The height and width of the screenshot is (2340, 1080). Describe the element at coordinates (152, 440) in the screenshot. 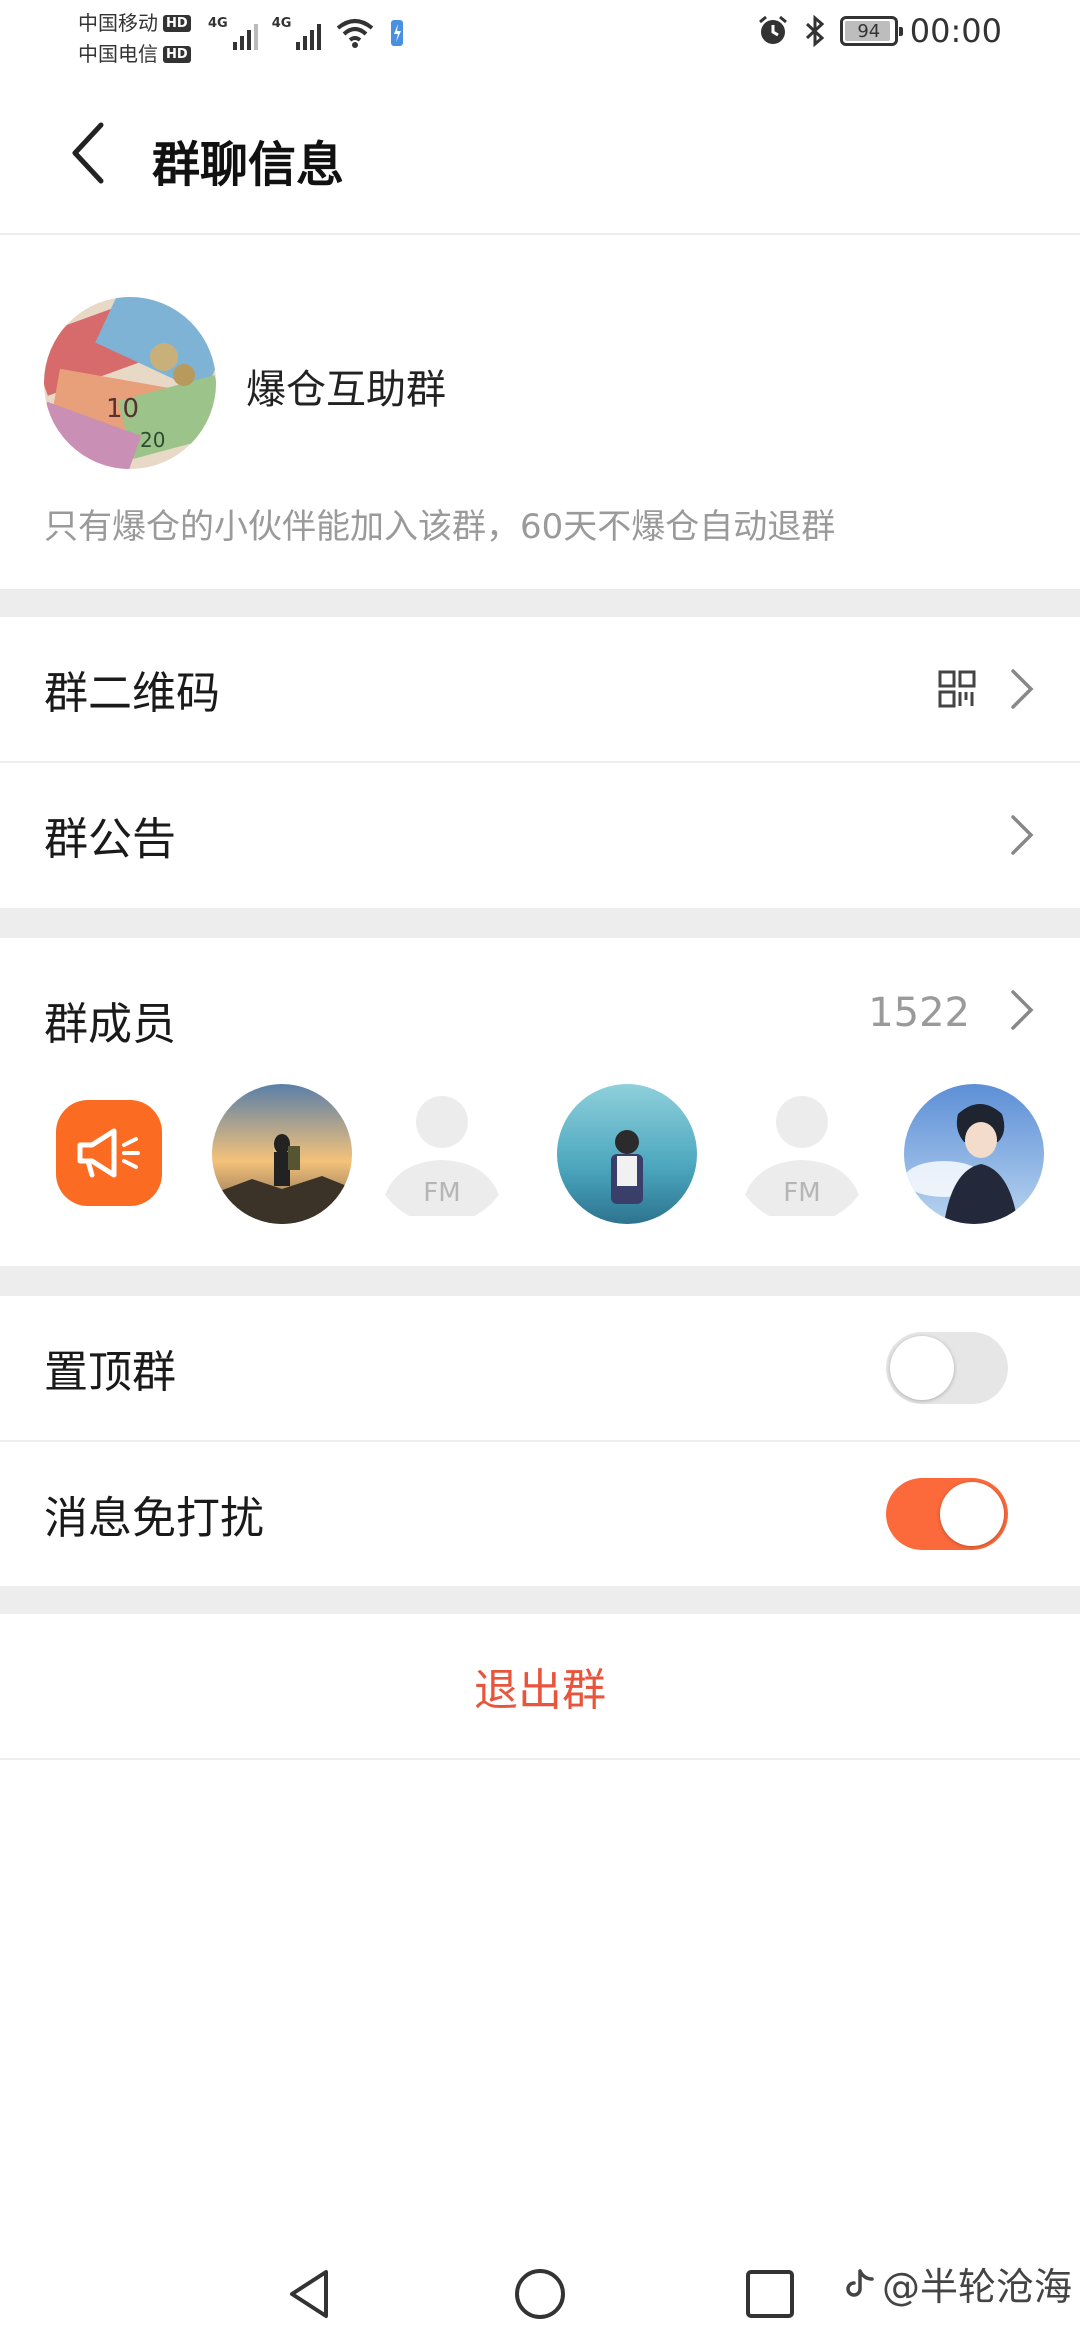

I see `svg-text: 20` at that location.